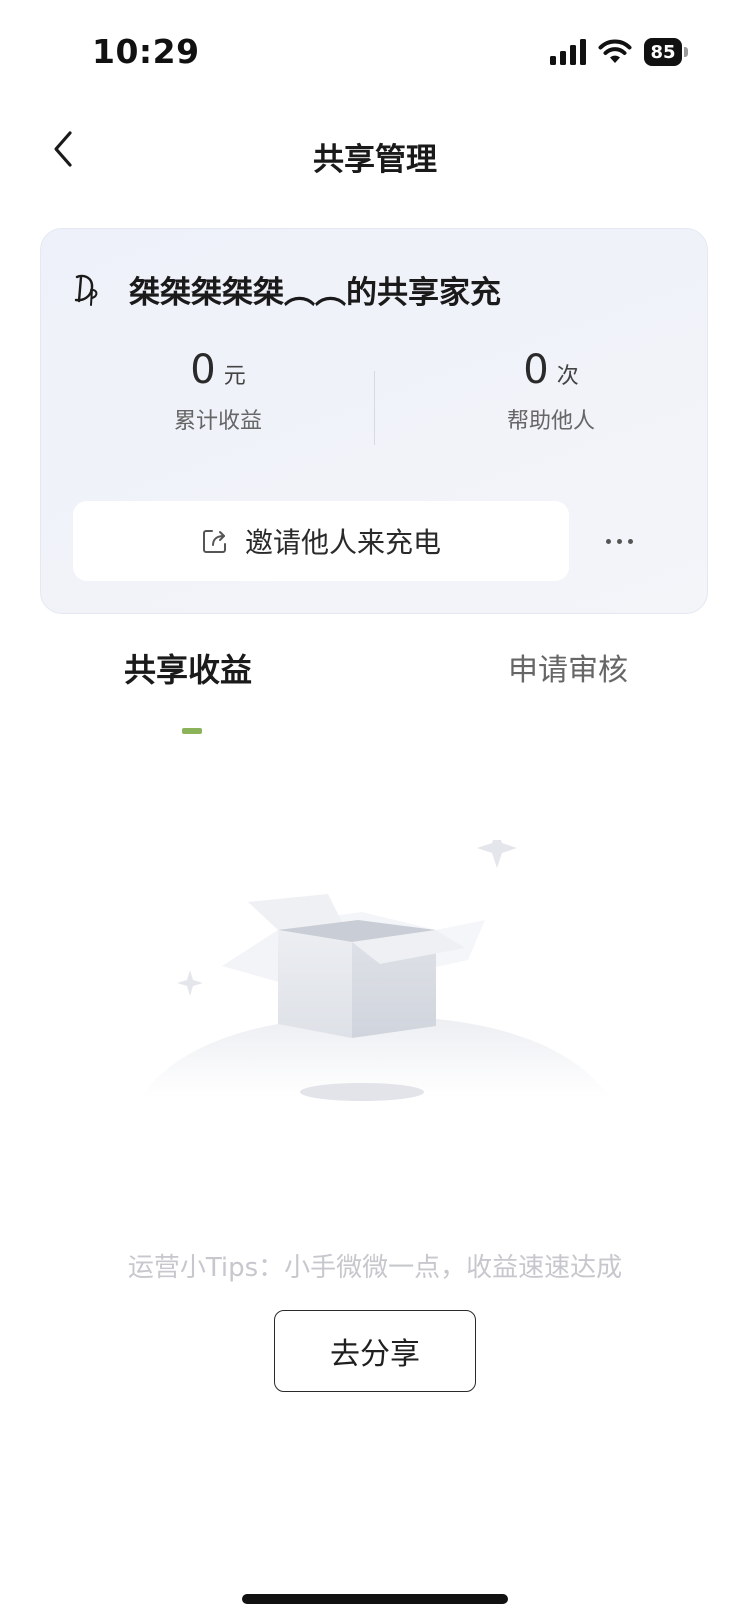 This screenshot has width=750, height=1624. What do you see at coordinates (375, 970) in the screenshot?
I see `open-box-illustration` at bounding box center [375, 970].